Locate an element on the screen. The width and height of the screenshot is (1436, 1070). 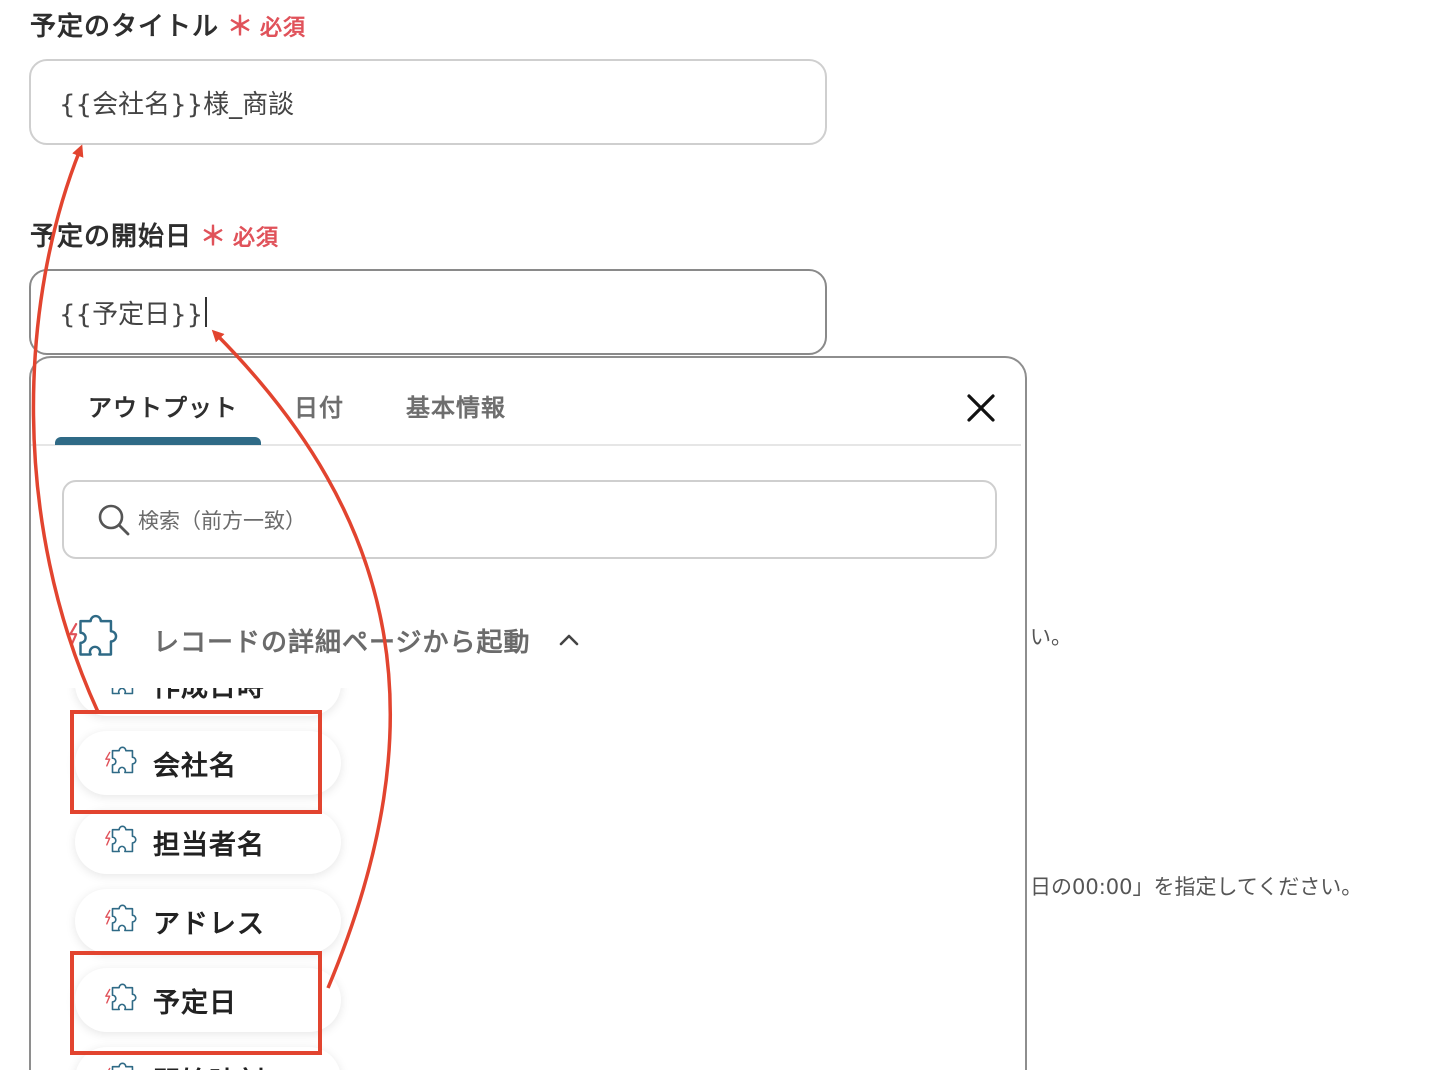
group-header-record-detail: レコードの詳細ページから起動 is located at coordinates (323, 640).